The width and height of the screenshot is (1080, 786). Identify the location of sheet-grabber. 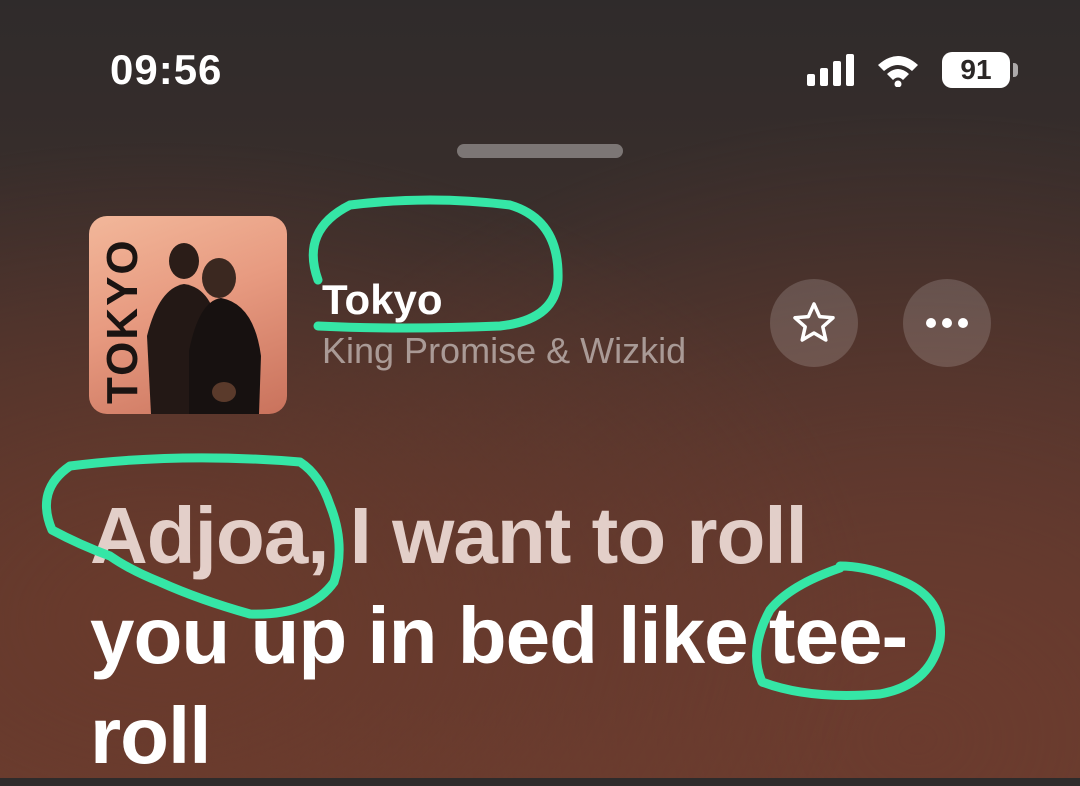
(540, 151).